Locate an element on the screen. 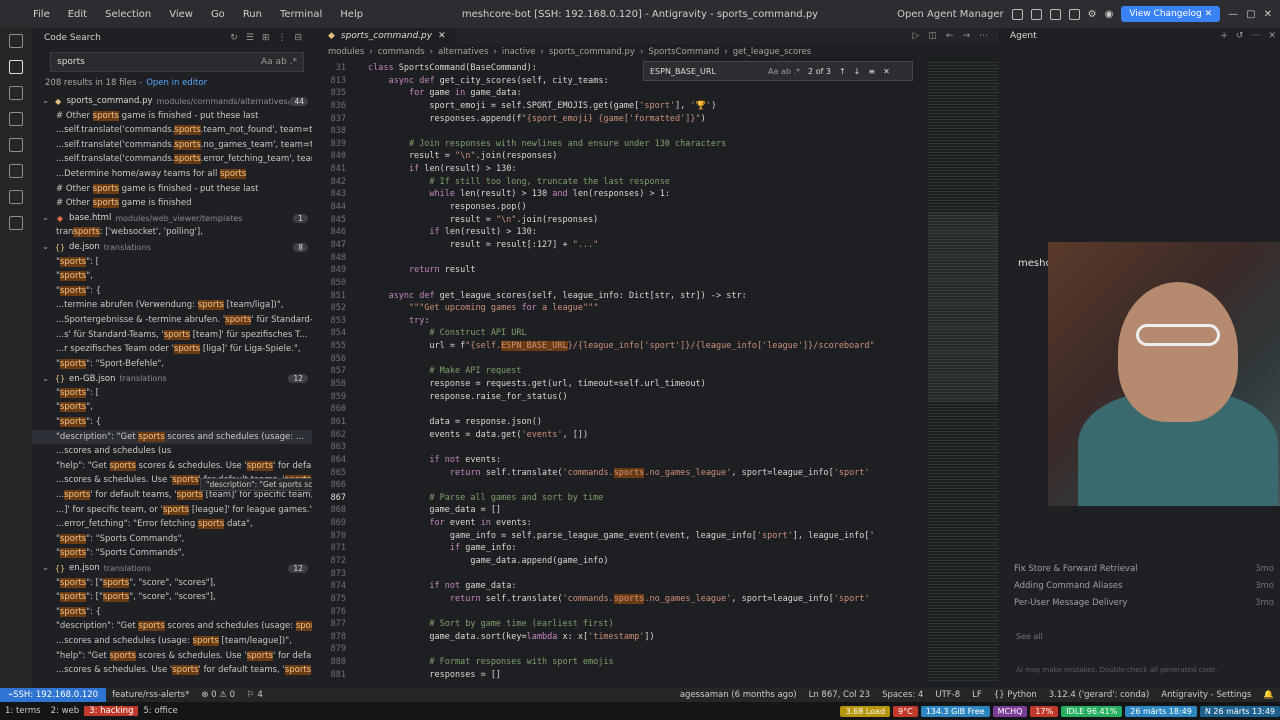  code-line: 860 is located at coordinates (623, 409).